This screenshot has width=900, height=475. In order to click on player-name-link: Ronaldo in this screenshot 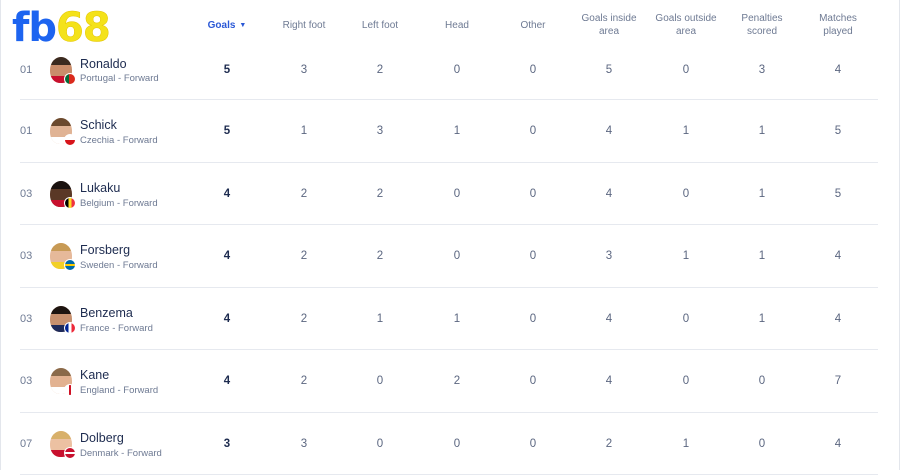, I will do `click(103, 64)`.